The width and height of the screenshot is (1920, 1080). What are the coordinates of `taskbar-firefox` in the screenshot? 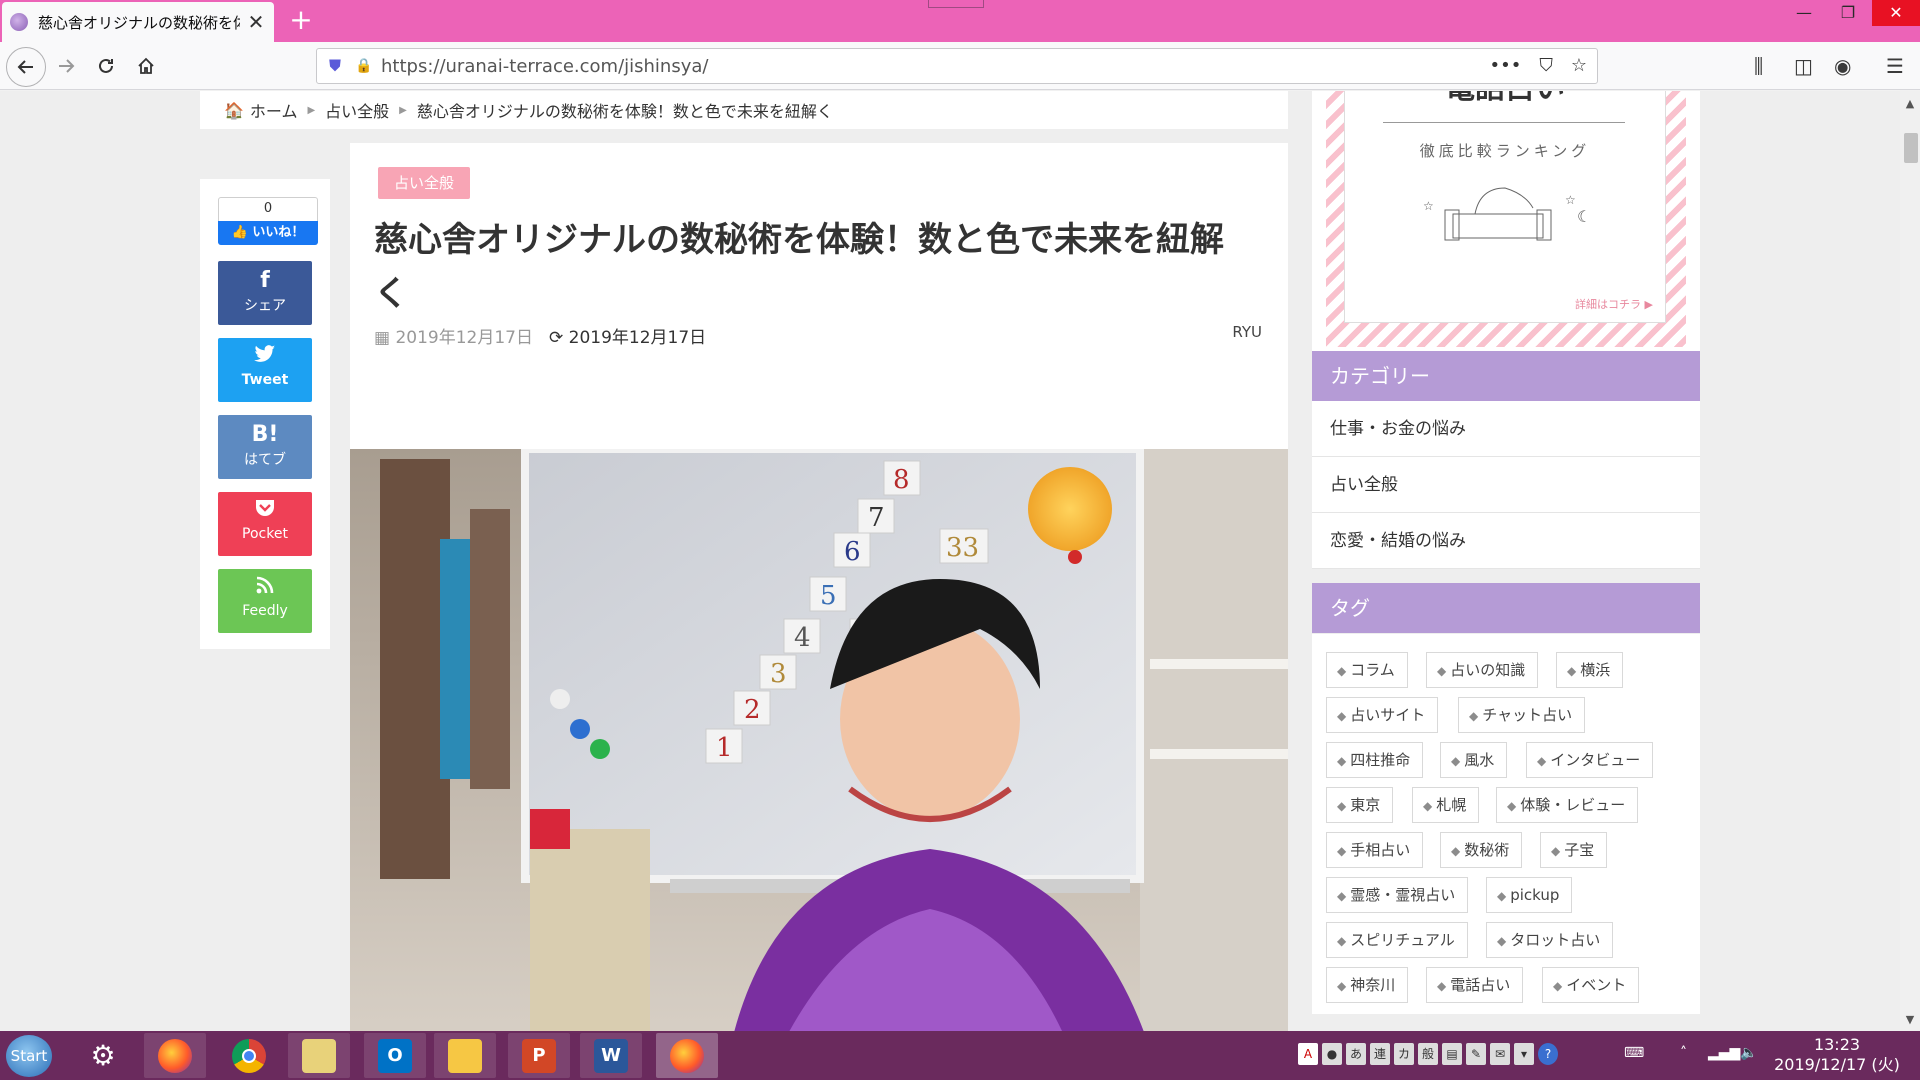 It's located at (175, 1055).